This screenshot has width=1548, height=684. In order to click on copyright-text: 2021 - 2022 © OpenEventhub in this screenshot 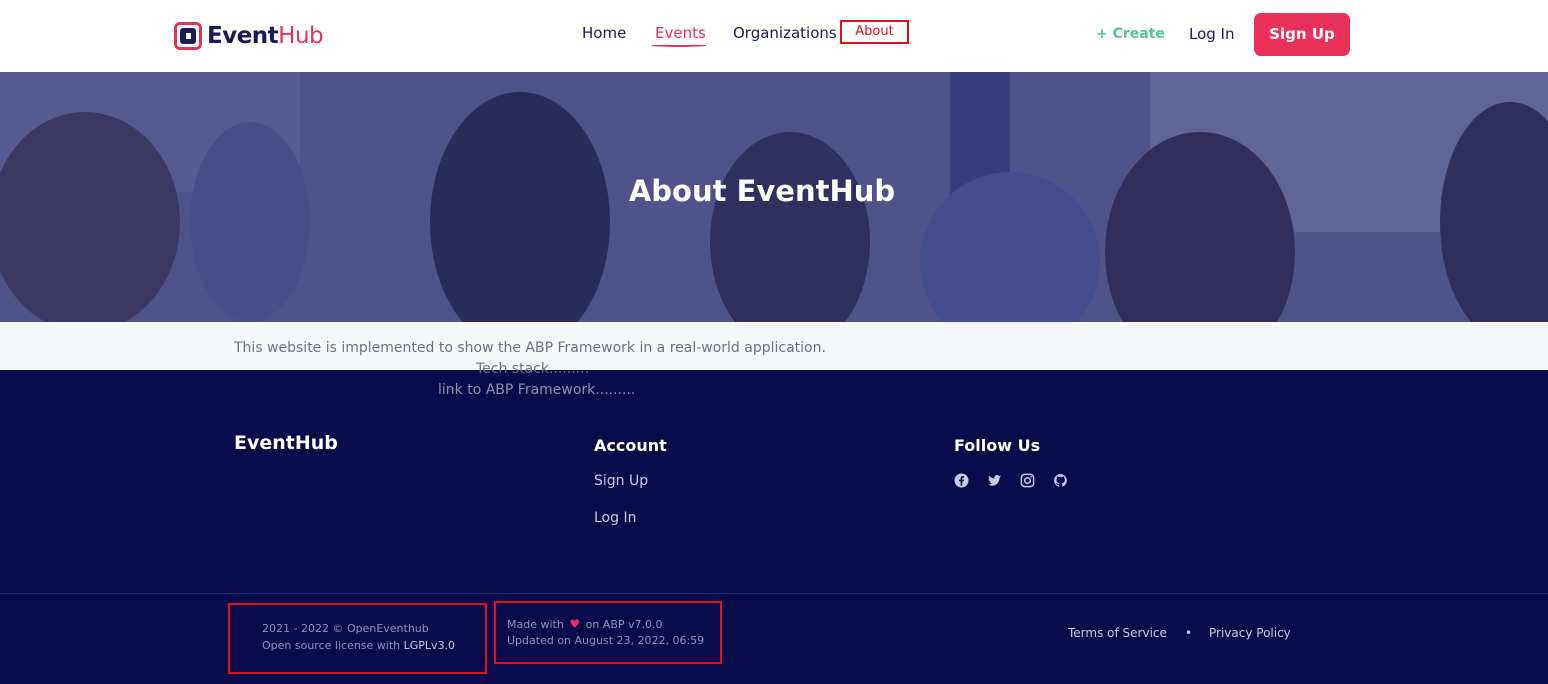, I will do `click(345, 628)`.